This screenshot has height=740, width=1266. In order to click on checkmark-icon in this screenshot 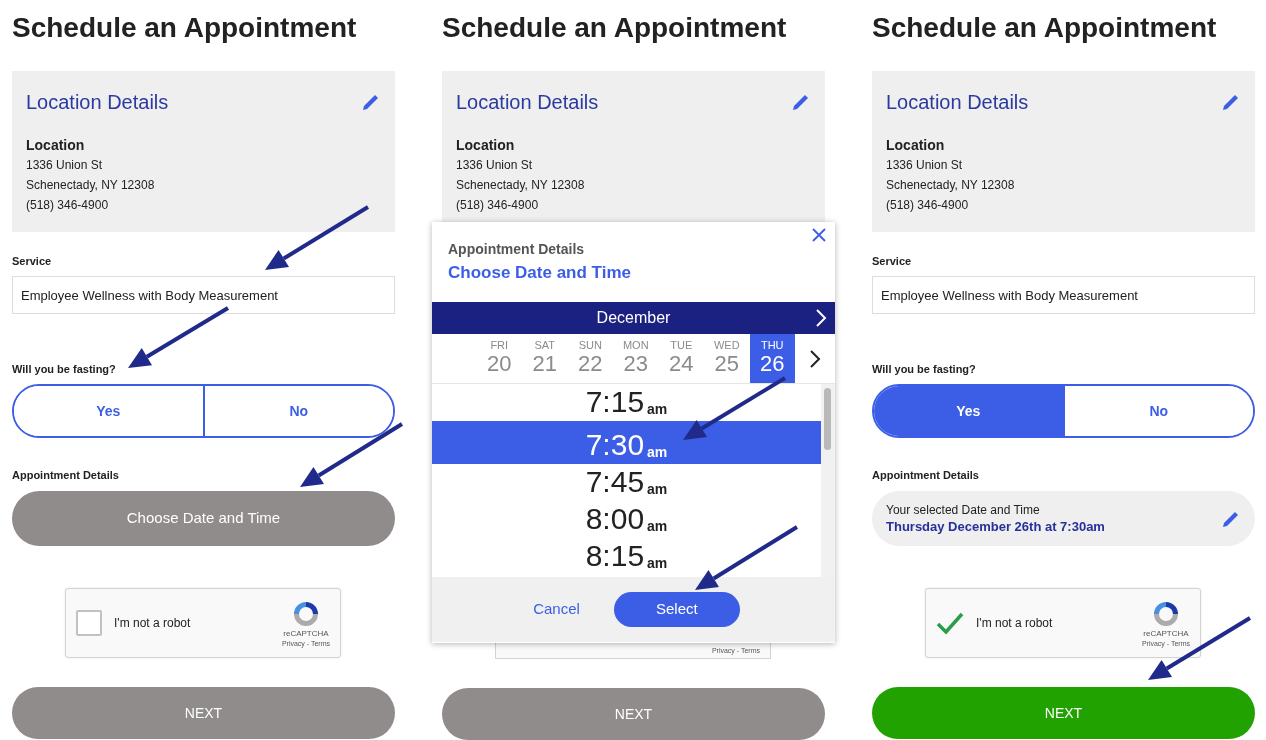, I will do `click(950, 623)`.